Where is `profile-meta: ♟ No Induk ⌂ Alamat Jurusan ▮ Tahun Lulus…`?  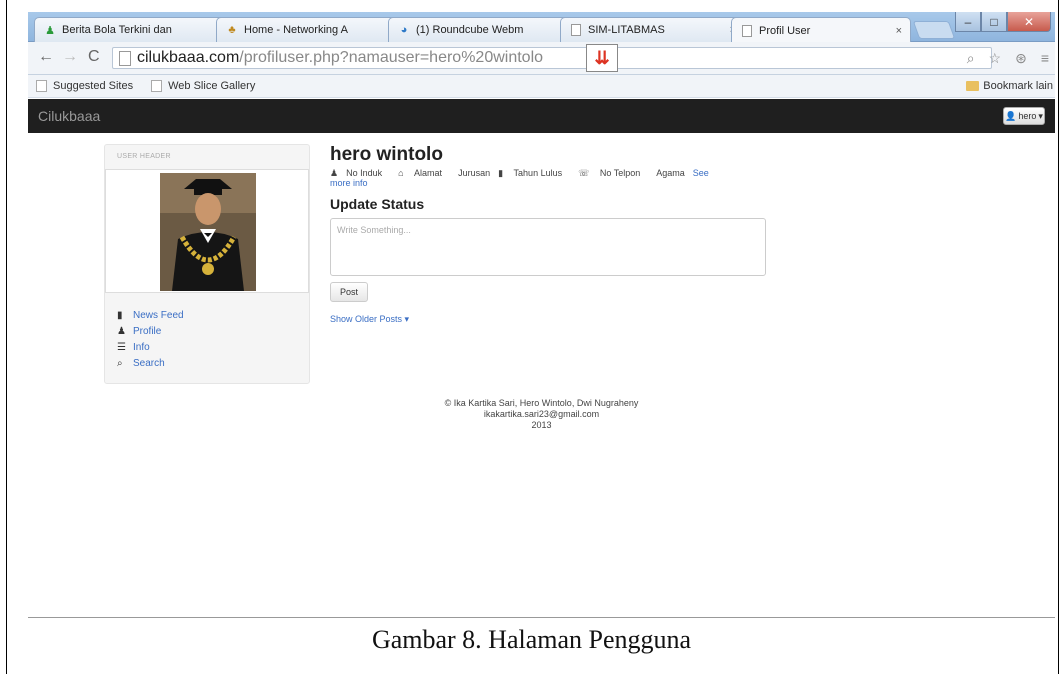 profile-meta: ♟ No Induk ⌂ Alamat Jurusan ▮ Tahun Lulus… is located at coordinates (545, 173).